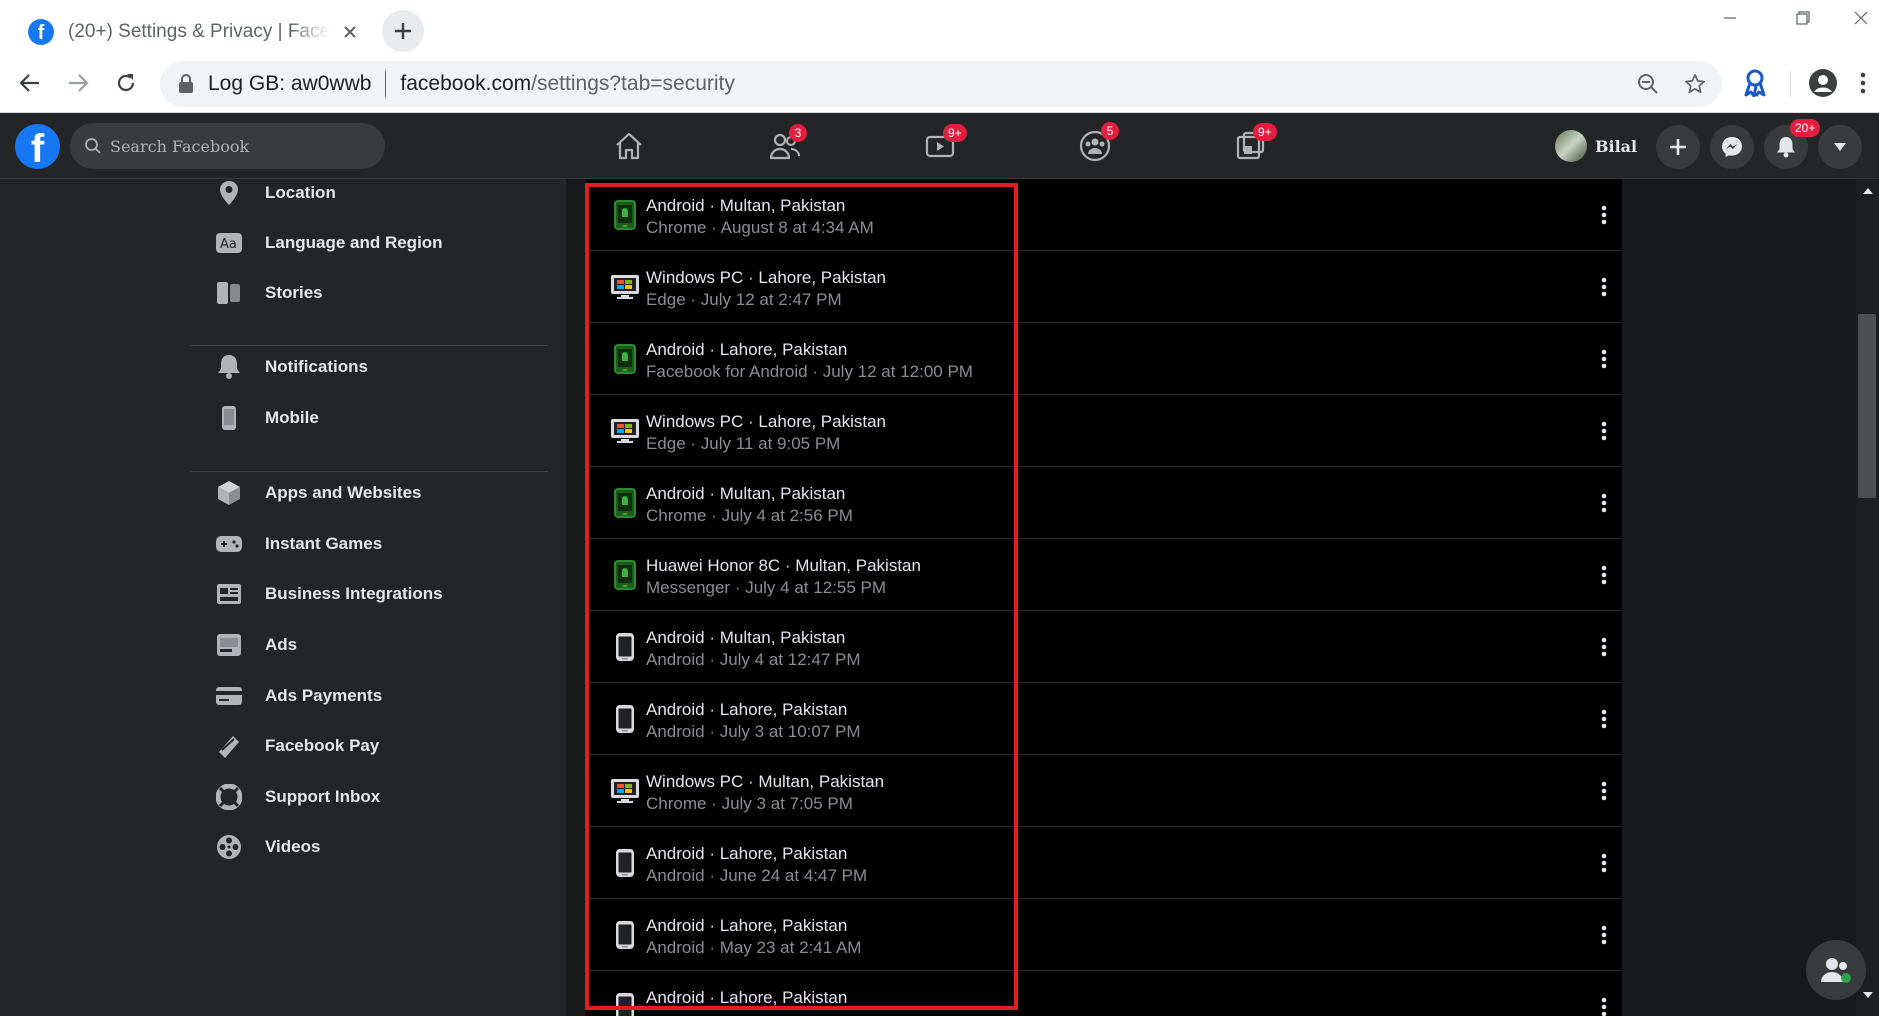  What do you see at coordinates (354, 593) in the screenshot?
I see `sidebar-item-label: Business Integrations` at bounding box center [354, 593].